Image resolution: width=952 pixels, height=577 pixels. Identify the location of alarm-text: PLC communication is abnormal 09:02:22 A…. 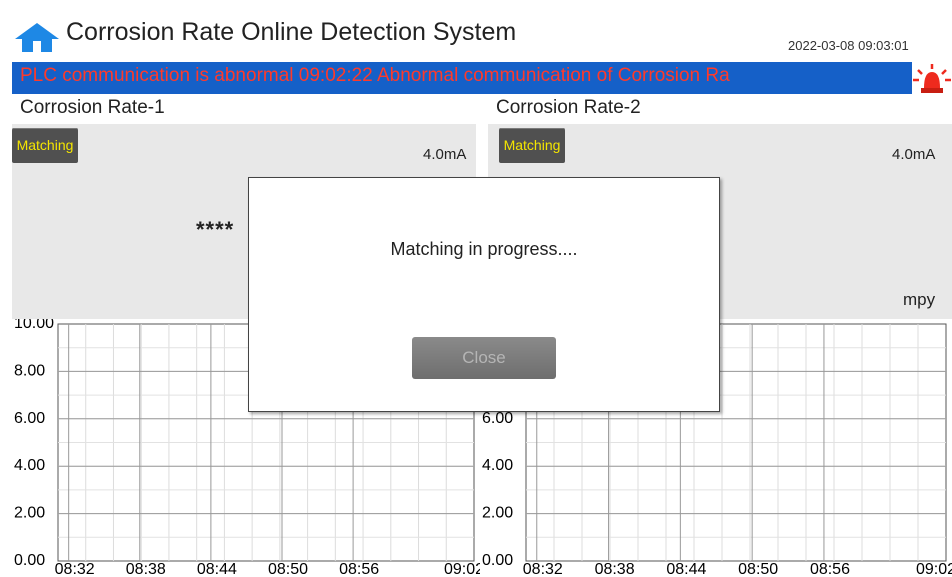
(375, 75).